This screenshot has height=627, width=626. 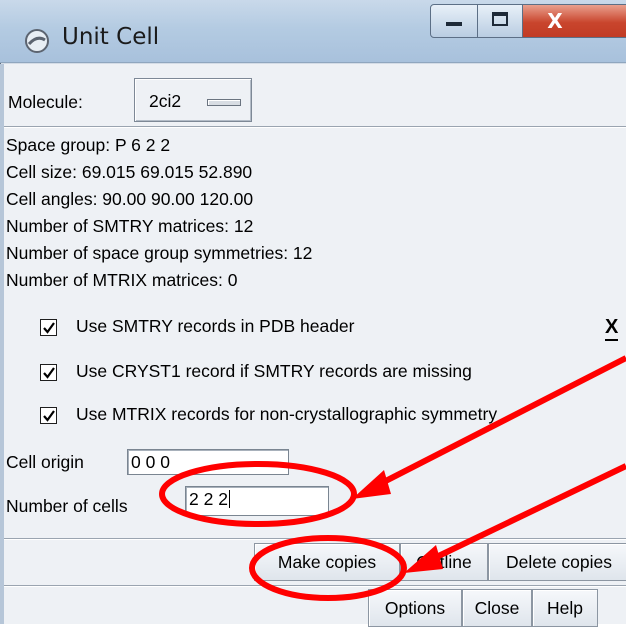 I want to click on maximize-icon, so click(x=500, y=21).